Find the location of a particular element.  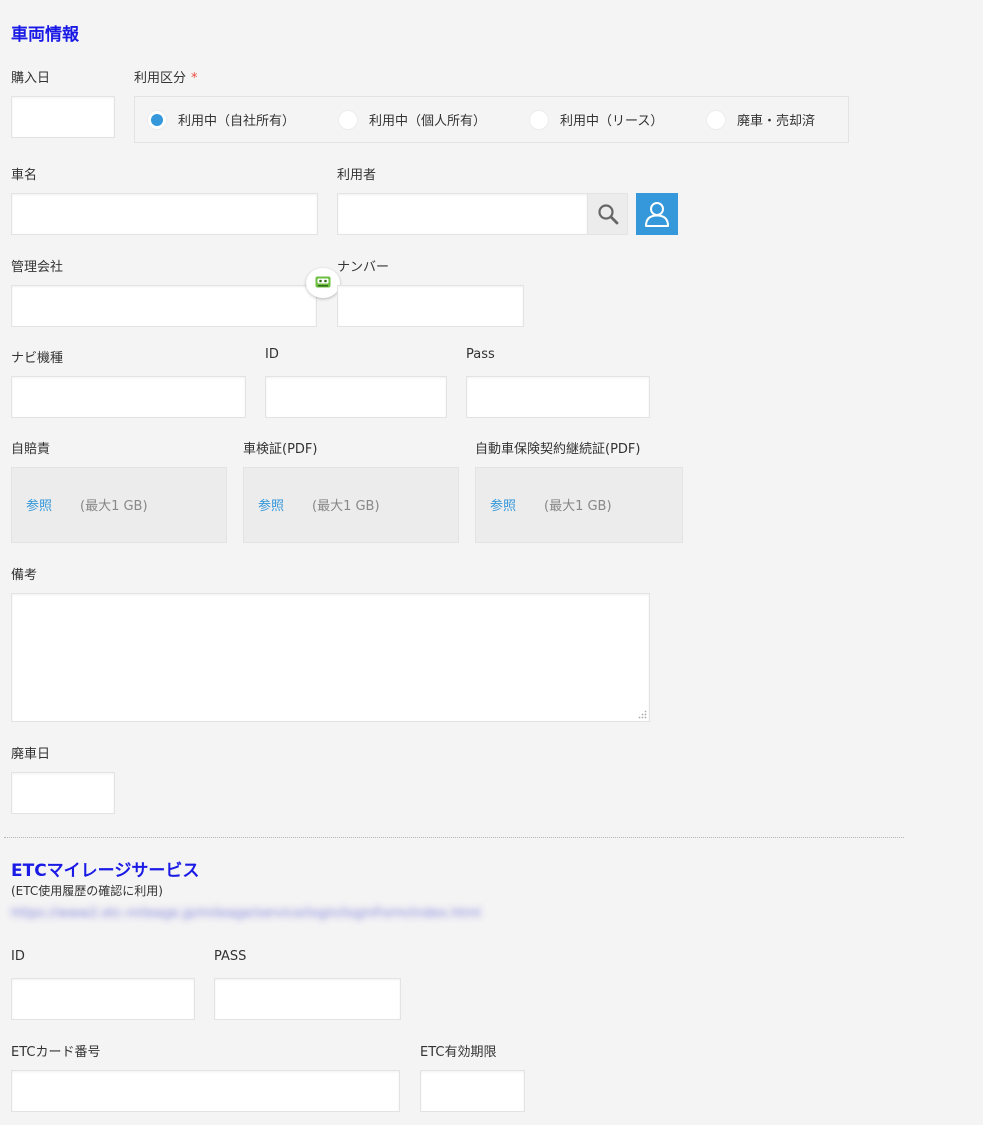

robot-badge is located at coordinates (323, 283).